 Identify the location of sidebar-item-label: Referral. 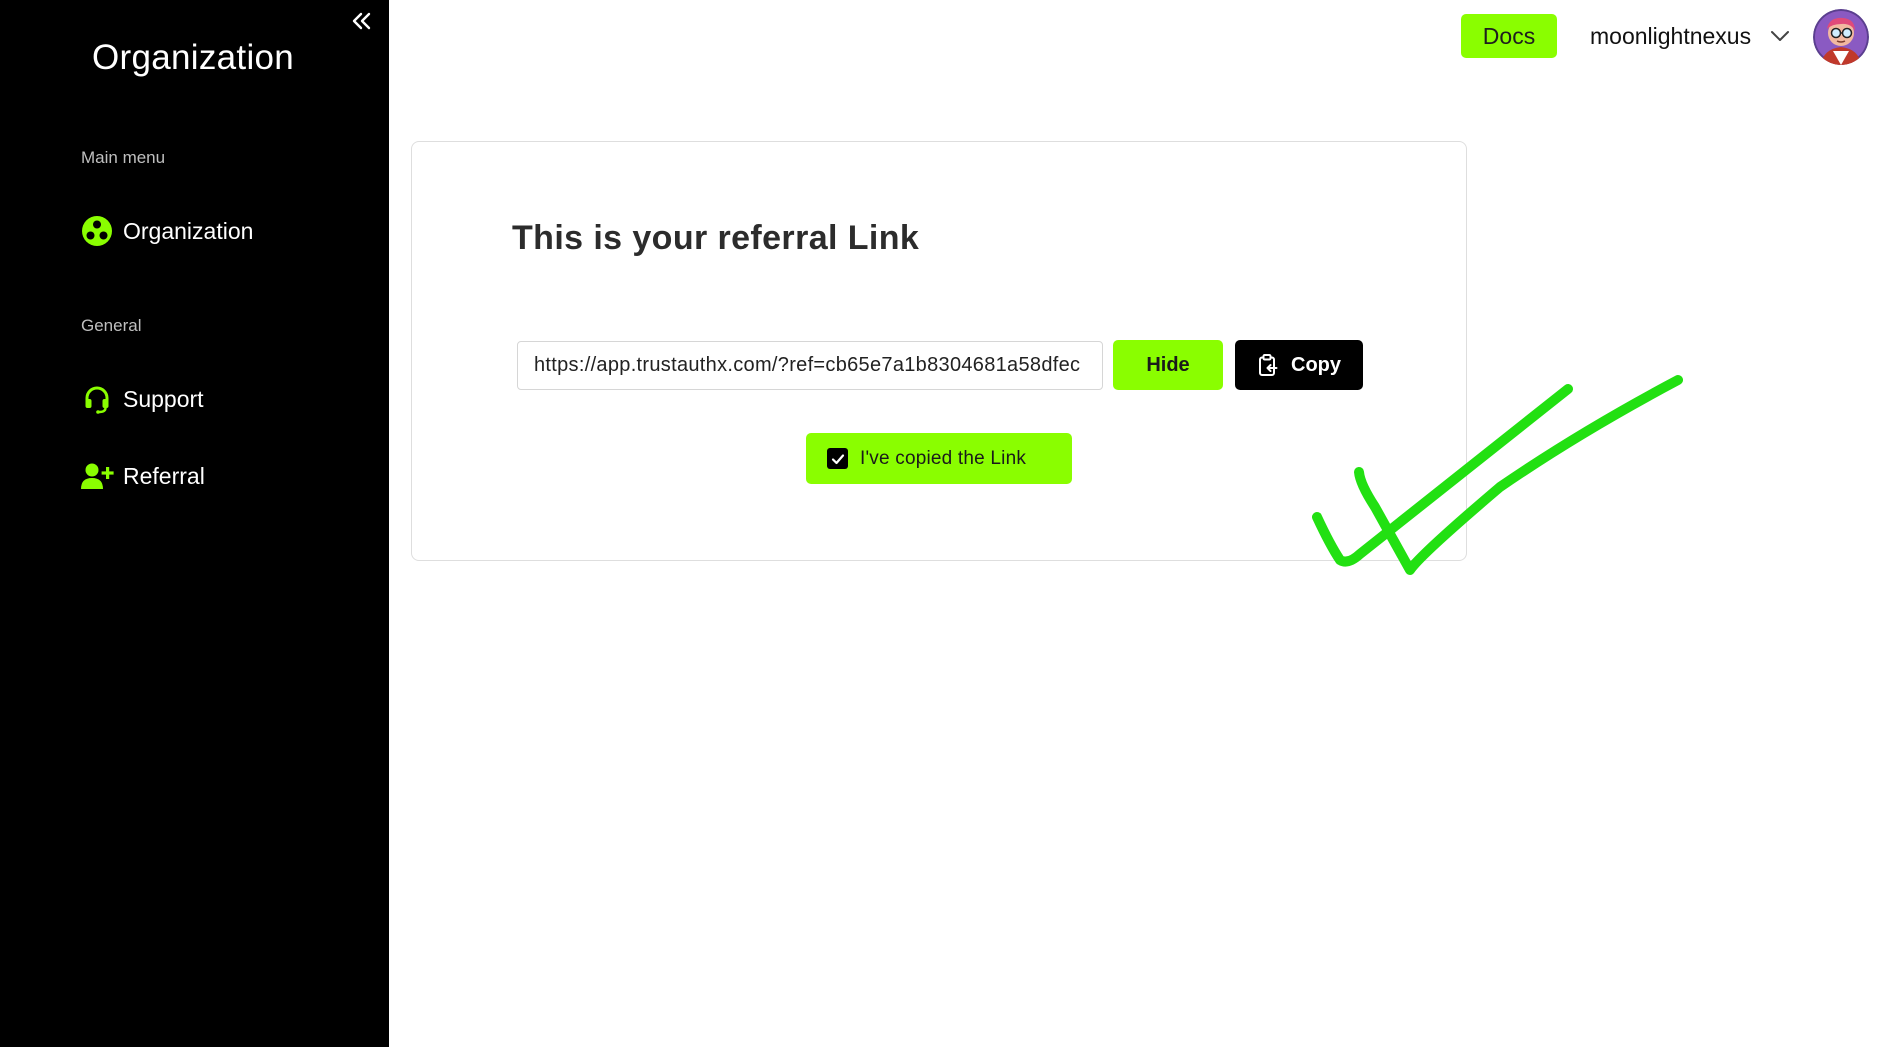
(164, 475).